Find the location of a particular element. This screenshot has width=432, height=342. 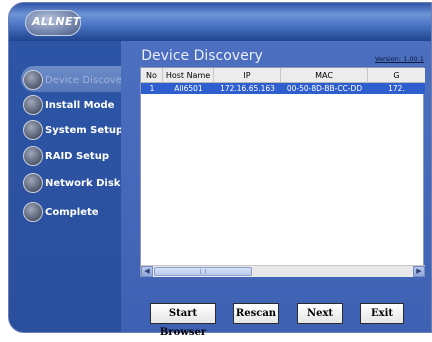

column-header-gateway: G is located at coordinates (396, 75).